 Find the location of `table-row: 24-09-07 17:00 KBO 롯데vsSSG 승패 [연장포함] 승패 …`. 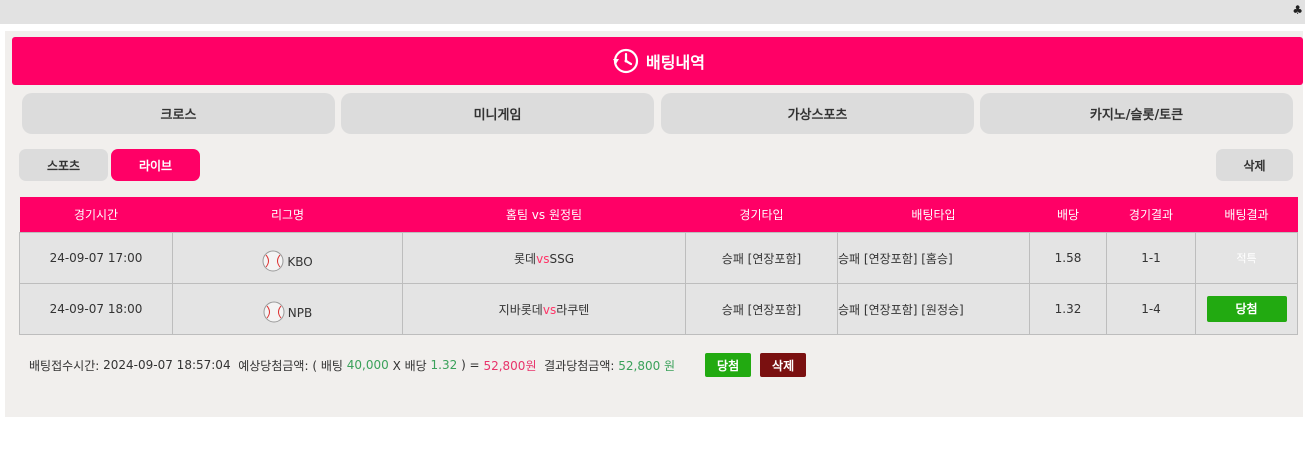

table-row: 24-09-07 17:00 KBO 롯데vsSSG 승패 [연장포함] 승패 … is located at coordinates (658, 258).